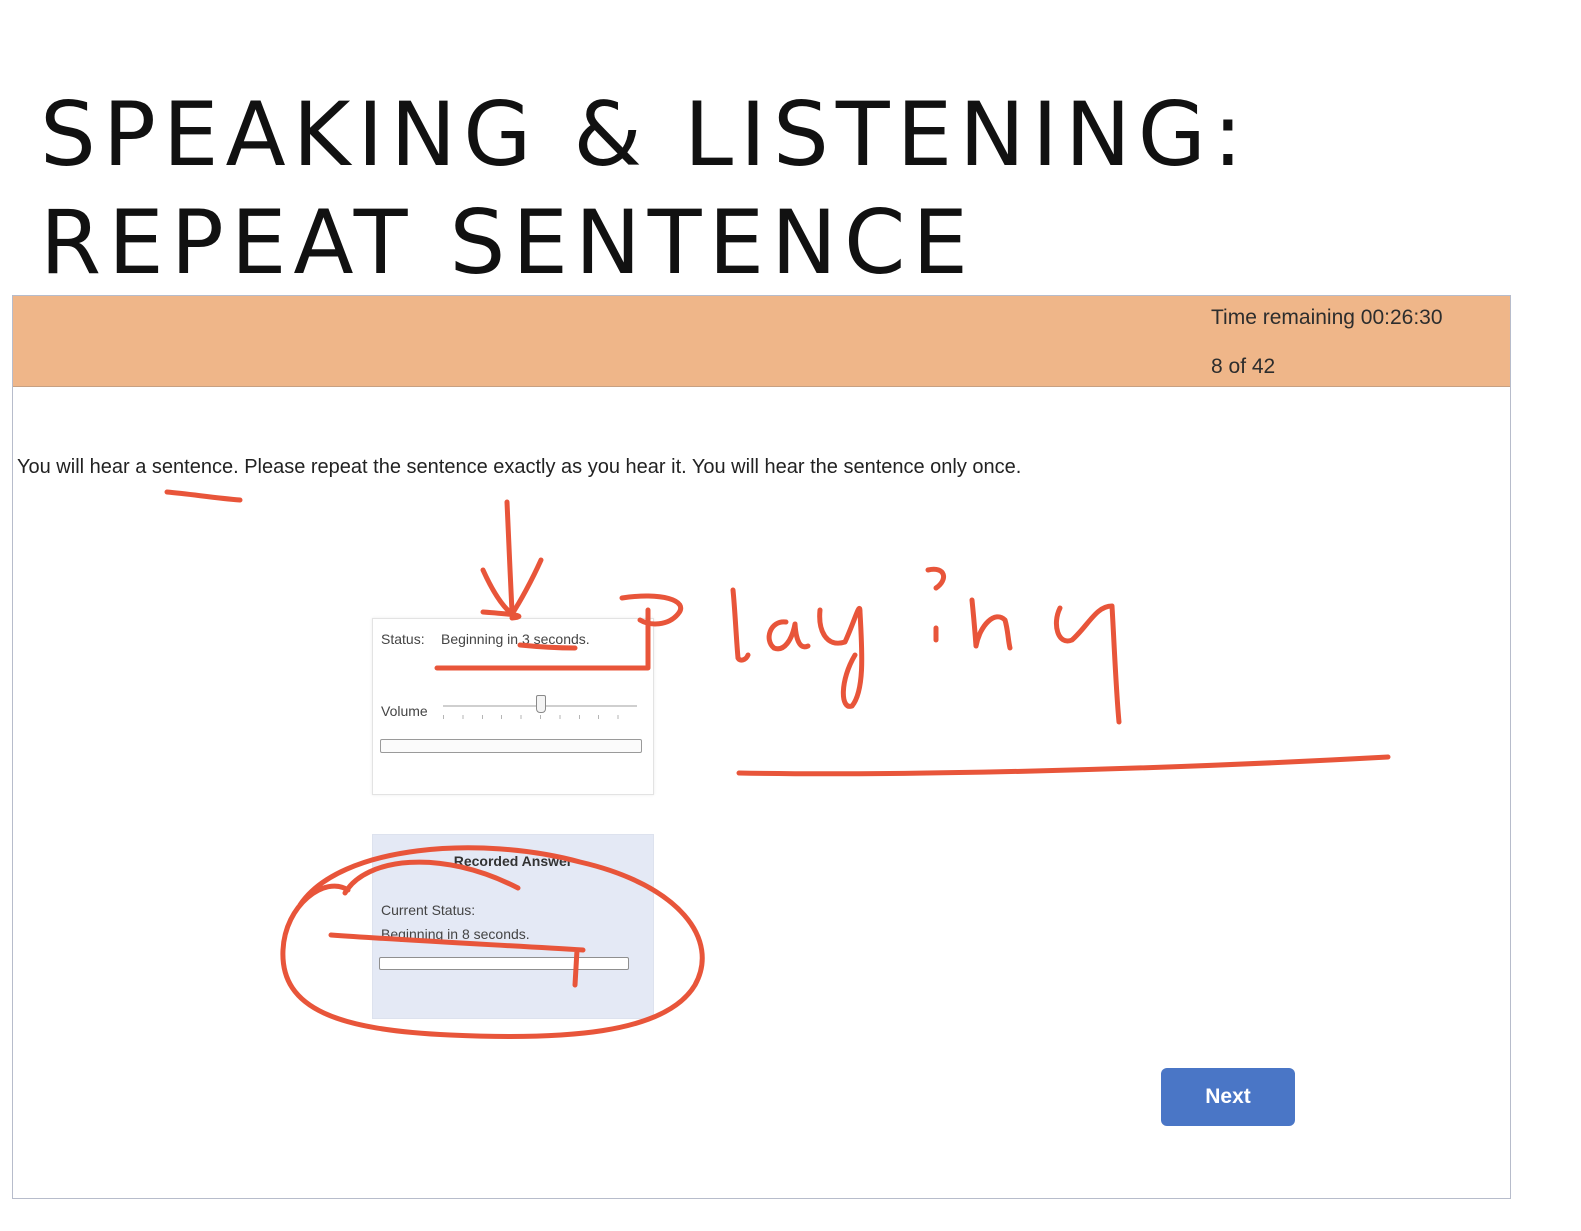  I want to click on volume-slider-thumb, so click(541, 704).